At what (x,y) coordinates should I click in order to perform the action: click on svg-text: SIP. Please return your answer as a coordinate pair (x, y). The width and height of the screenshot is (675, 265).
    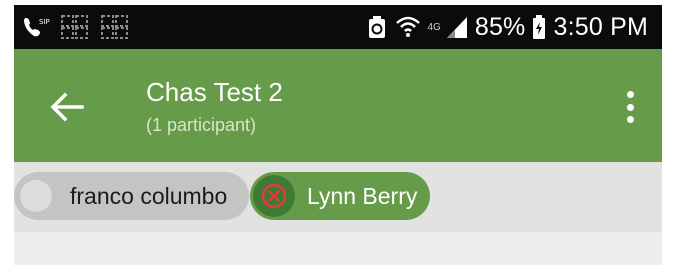
    Looking at the image, I should click on (44, 22).